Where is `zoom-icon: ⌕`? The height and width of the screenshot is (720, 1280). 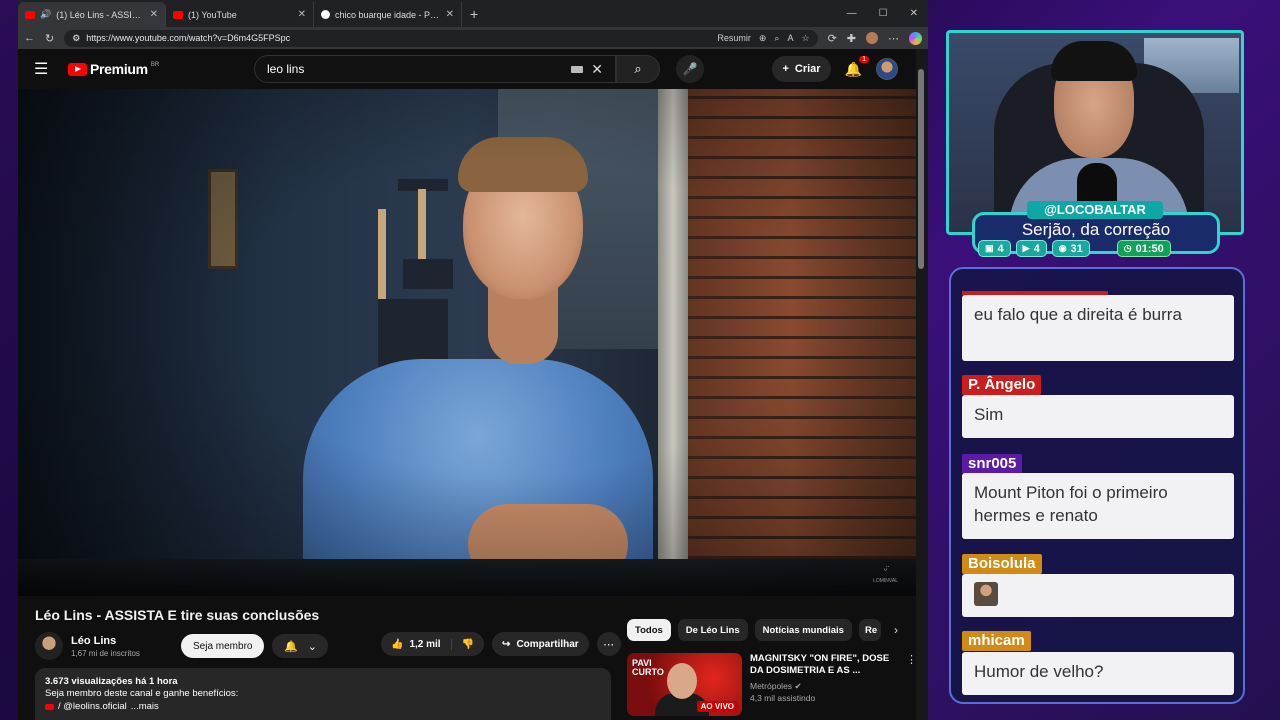 zoom-icon: ⌕ is located at coordinates (776, 38).